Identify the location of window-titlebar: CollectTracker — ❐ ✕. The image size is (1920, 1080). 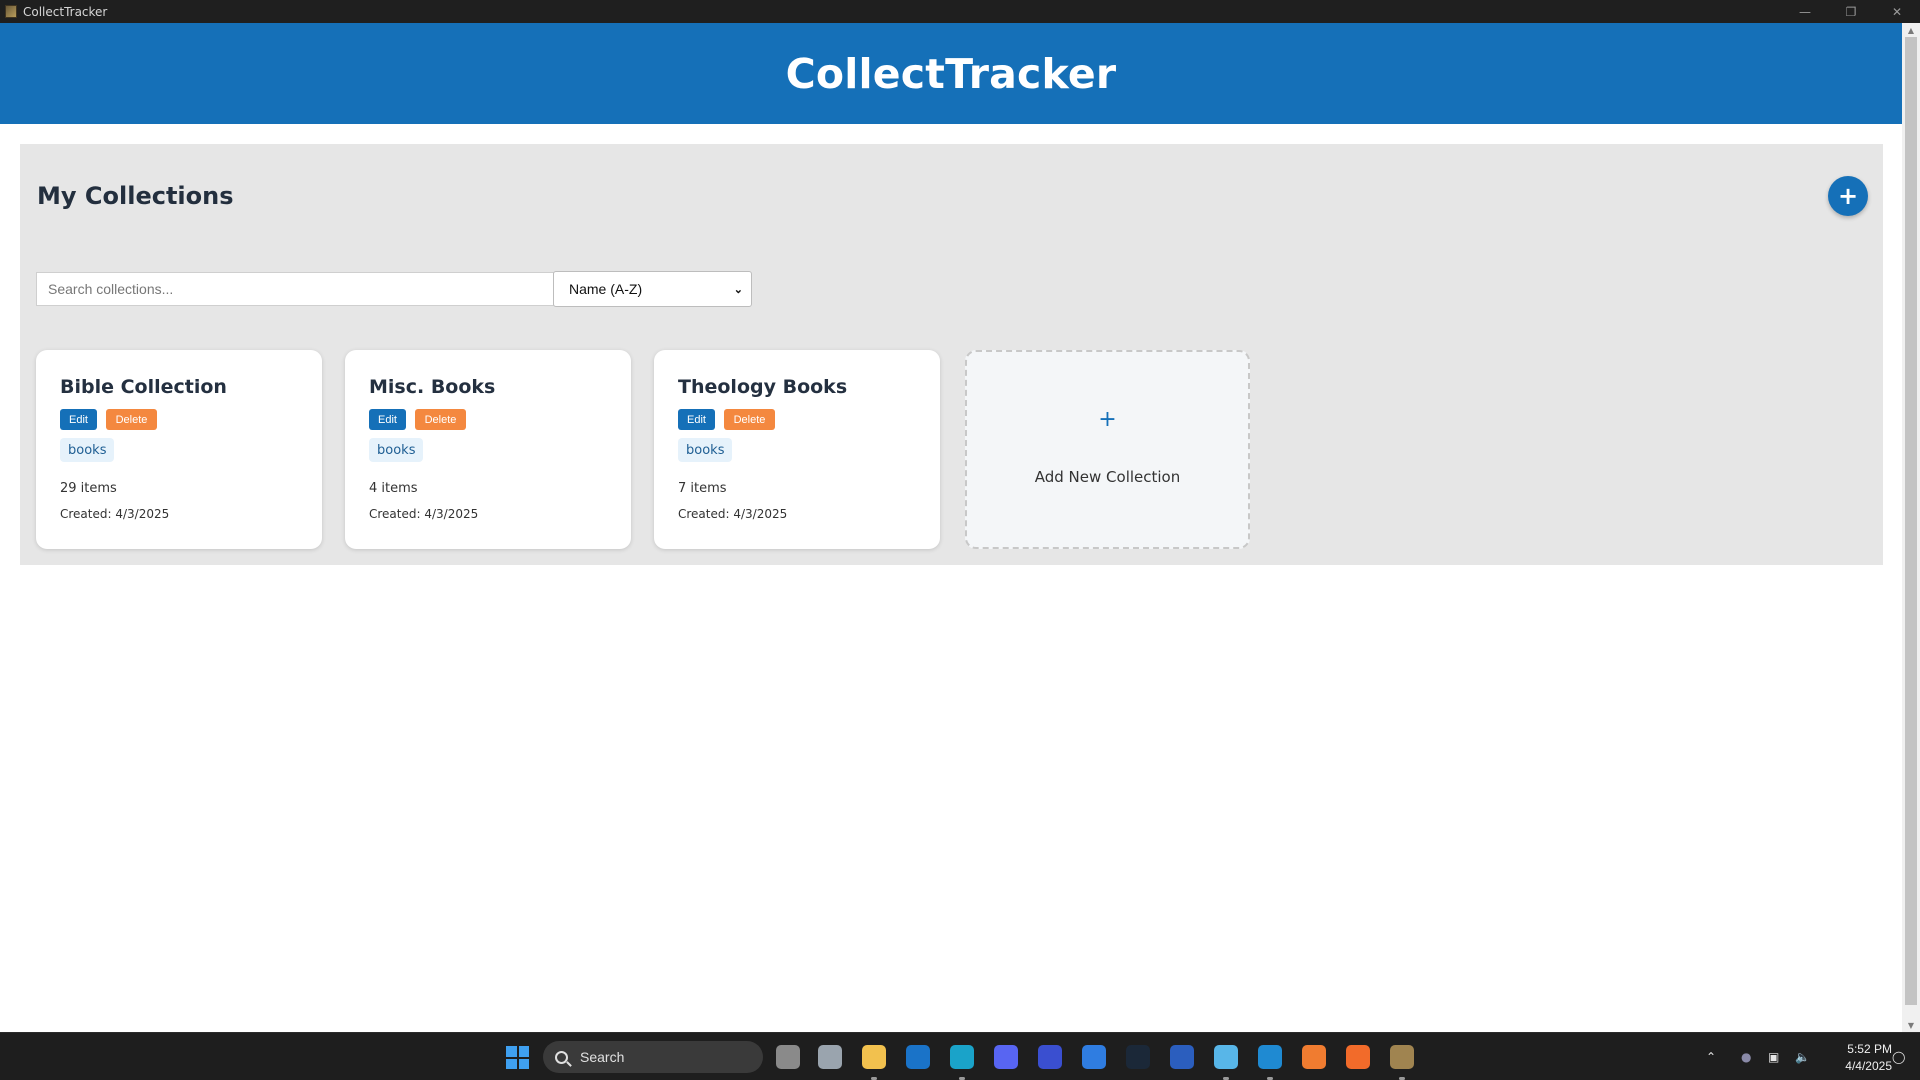
(960, 11).